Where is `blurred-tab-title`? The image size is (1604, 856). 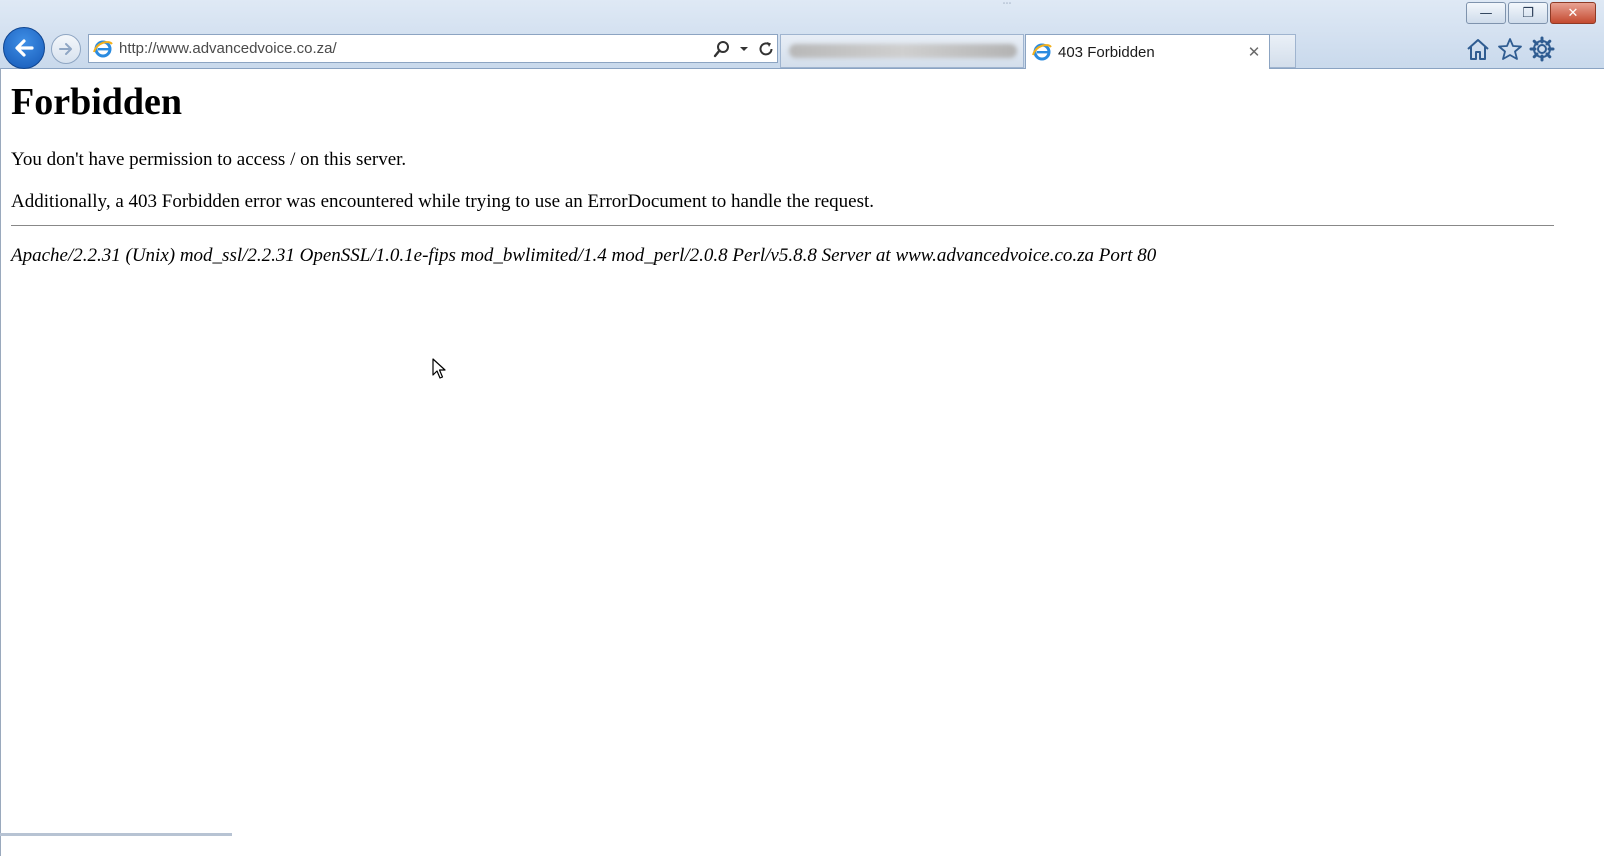 blurred-tab-title is located at coordinates (903, 51).